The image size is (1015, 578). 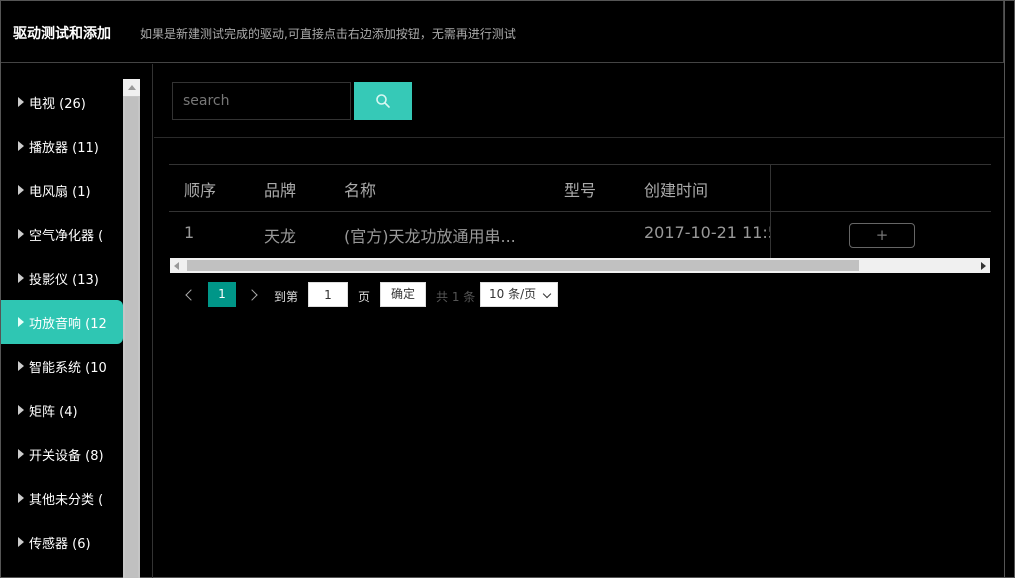 I want to click on sidebar-item-label: 其他未分类 (, so click(x=66, y=500).